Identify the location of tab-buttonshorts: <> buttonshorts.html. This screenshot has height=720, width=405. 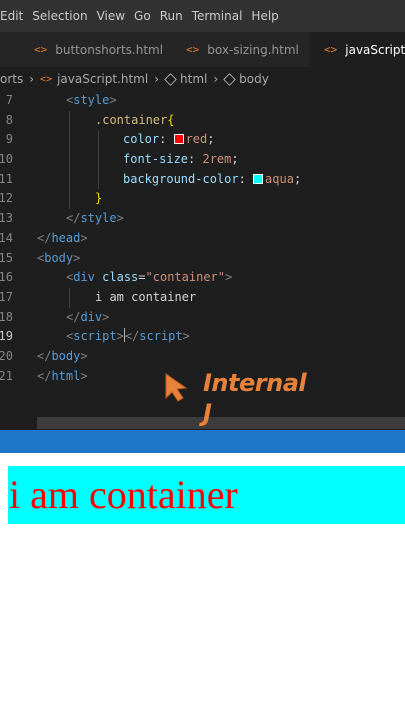
(81, 49).